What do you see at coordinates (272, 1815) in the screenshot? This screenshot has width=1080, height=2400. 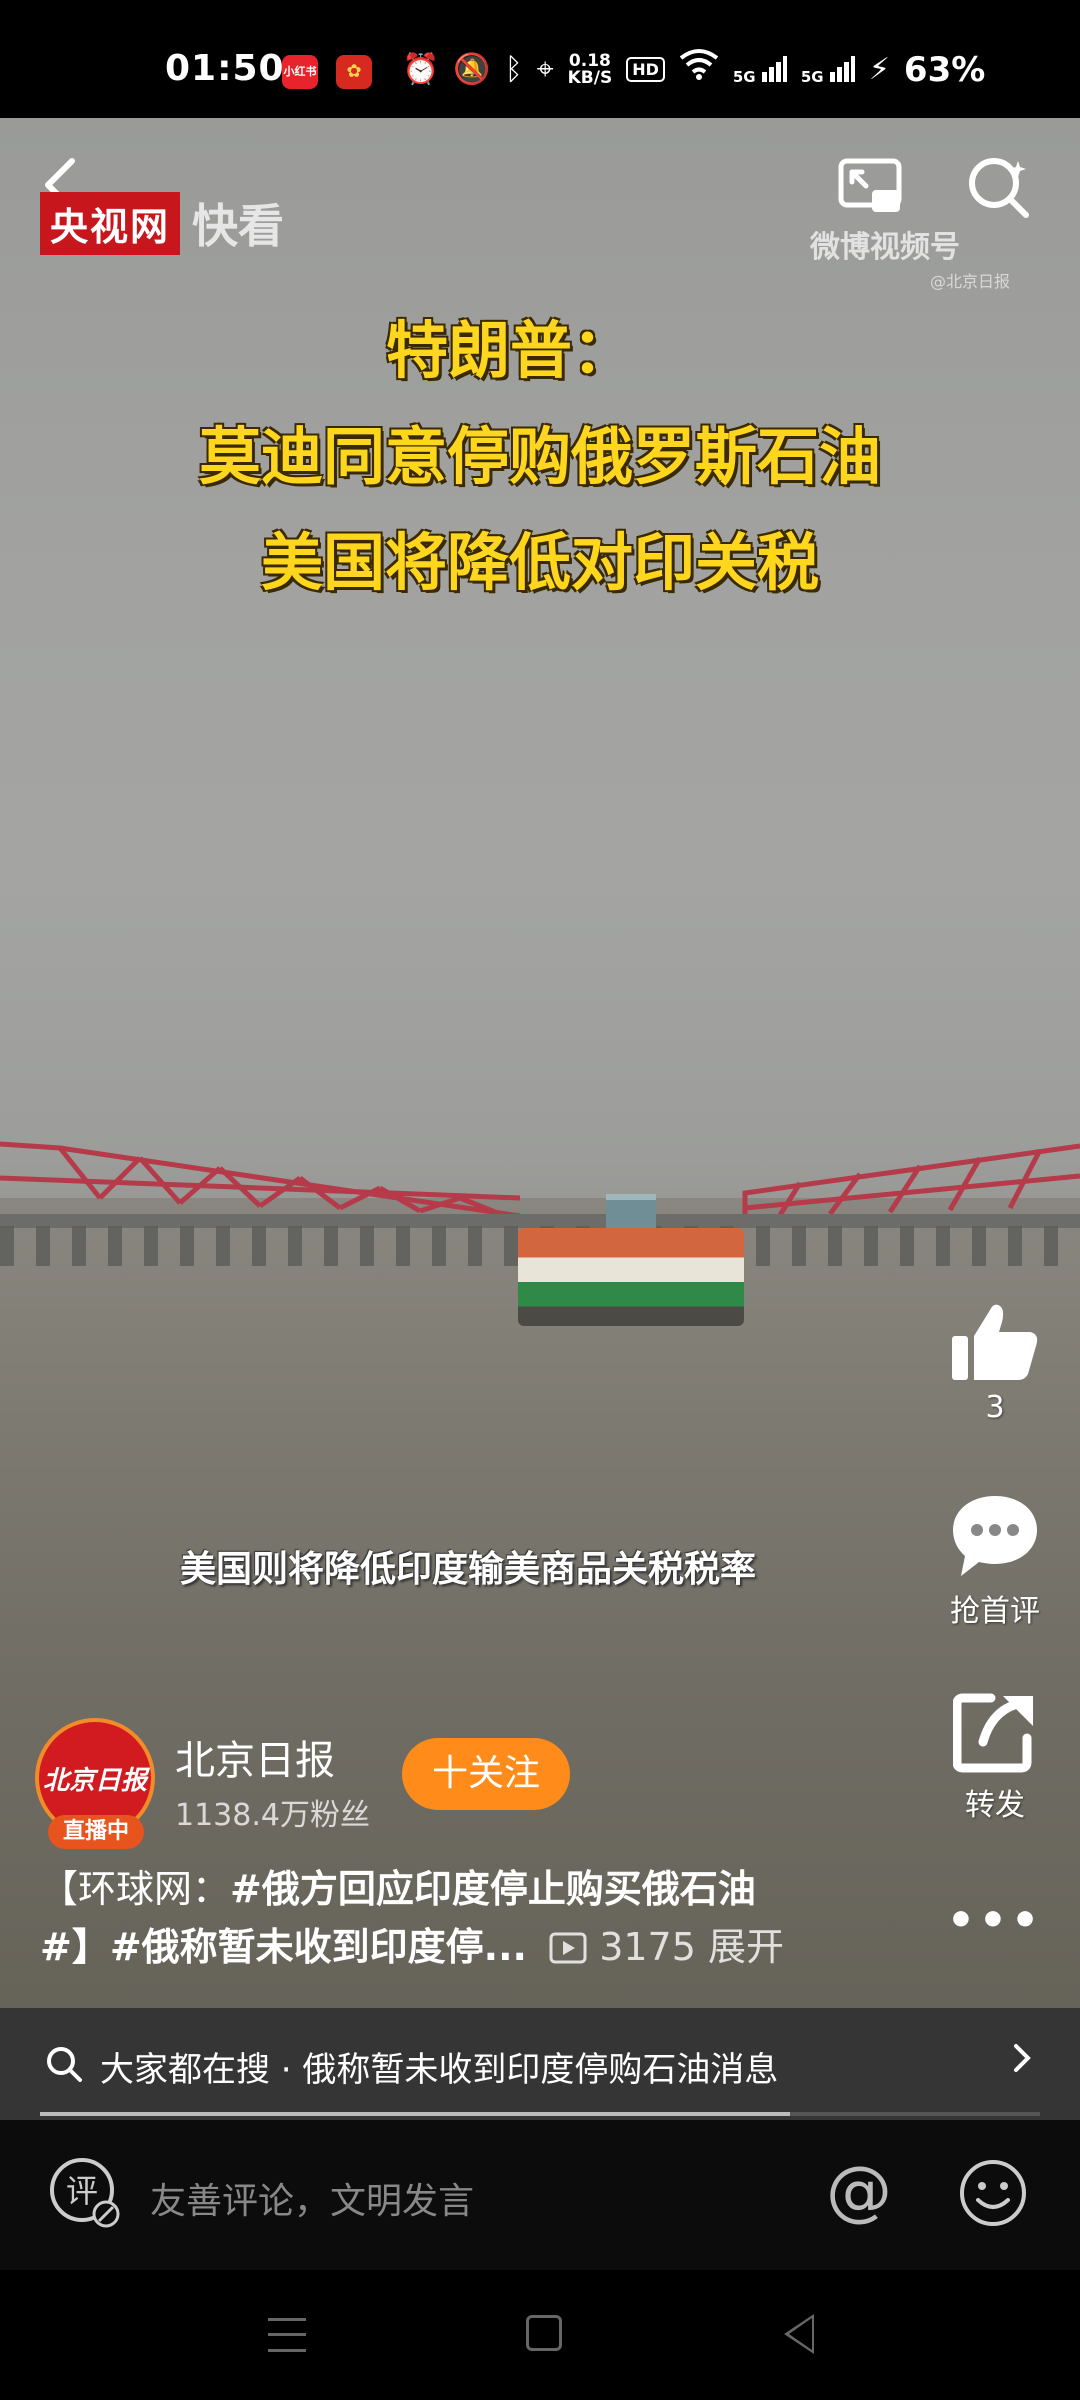 I see `author-fans-count: 1138.4万粉丝` at bounding box center [272, 1815].